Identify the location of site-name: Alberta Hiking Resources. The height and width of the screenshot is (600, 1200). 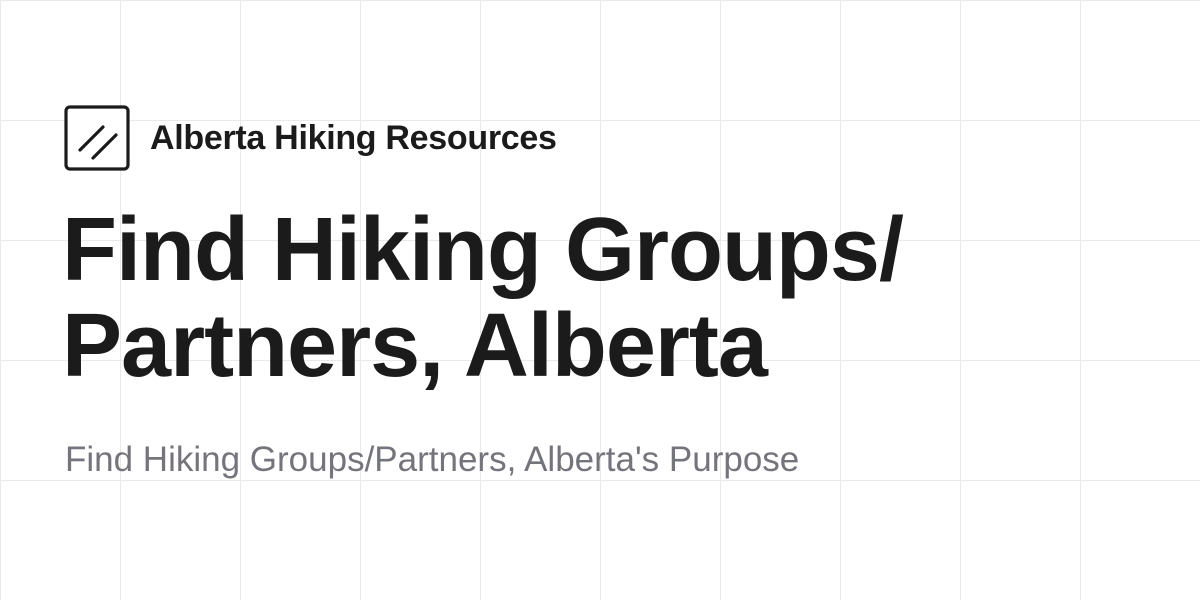
(353, 137).